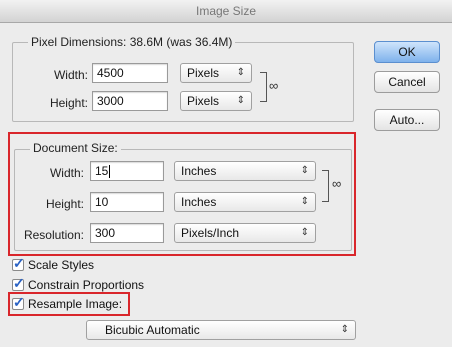 The image size is (452, 347). Describe the element at coordinates (75, 148) in the screenshot. I see `document-size-legend: Document Size:` at that location.